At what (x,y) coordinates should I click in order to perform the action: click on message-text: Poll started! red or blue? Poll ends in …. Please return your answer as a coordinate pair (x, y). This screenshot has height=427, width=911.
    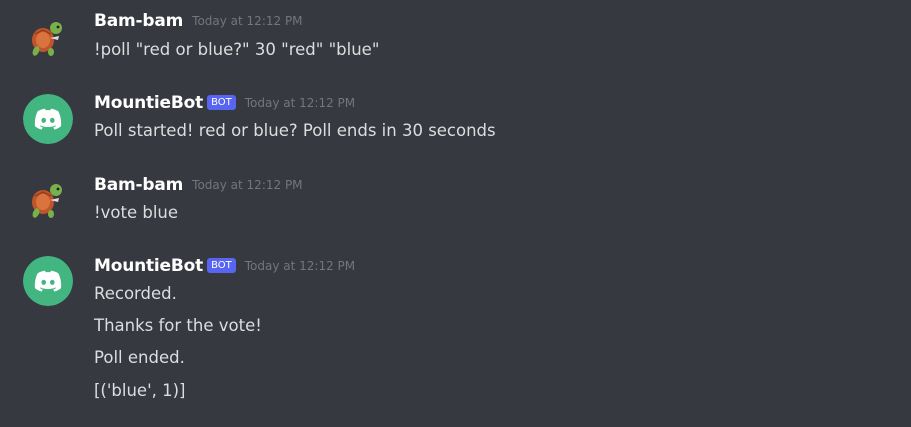
    Looking at the image, I should click on (295, 130).